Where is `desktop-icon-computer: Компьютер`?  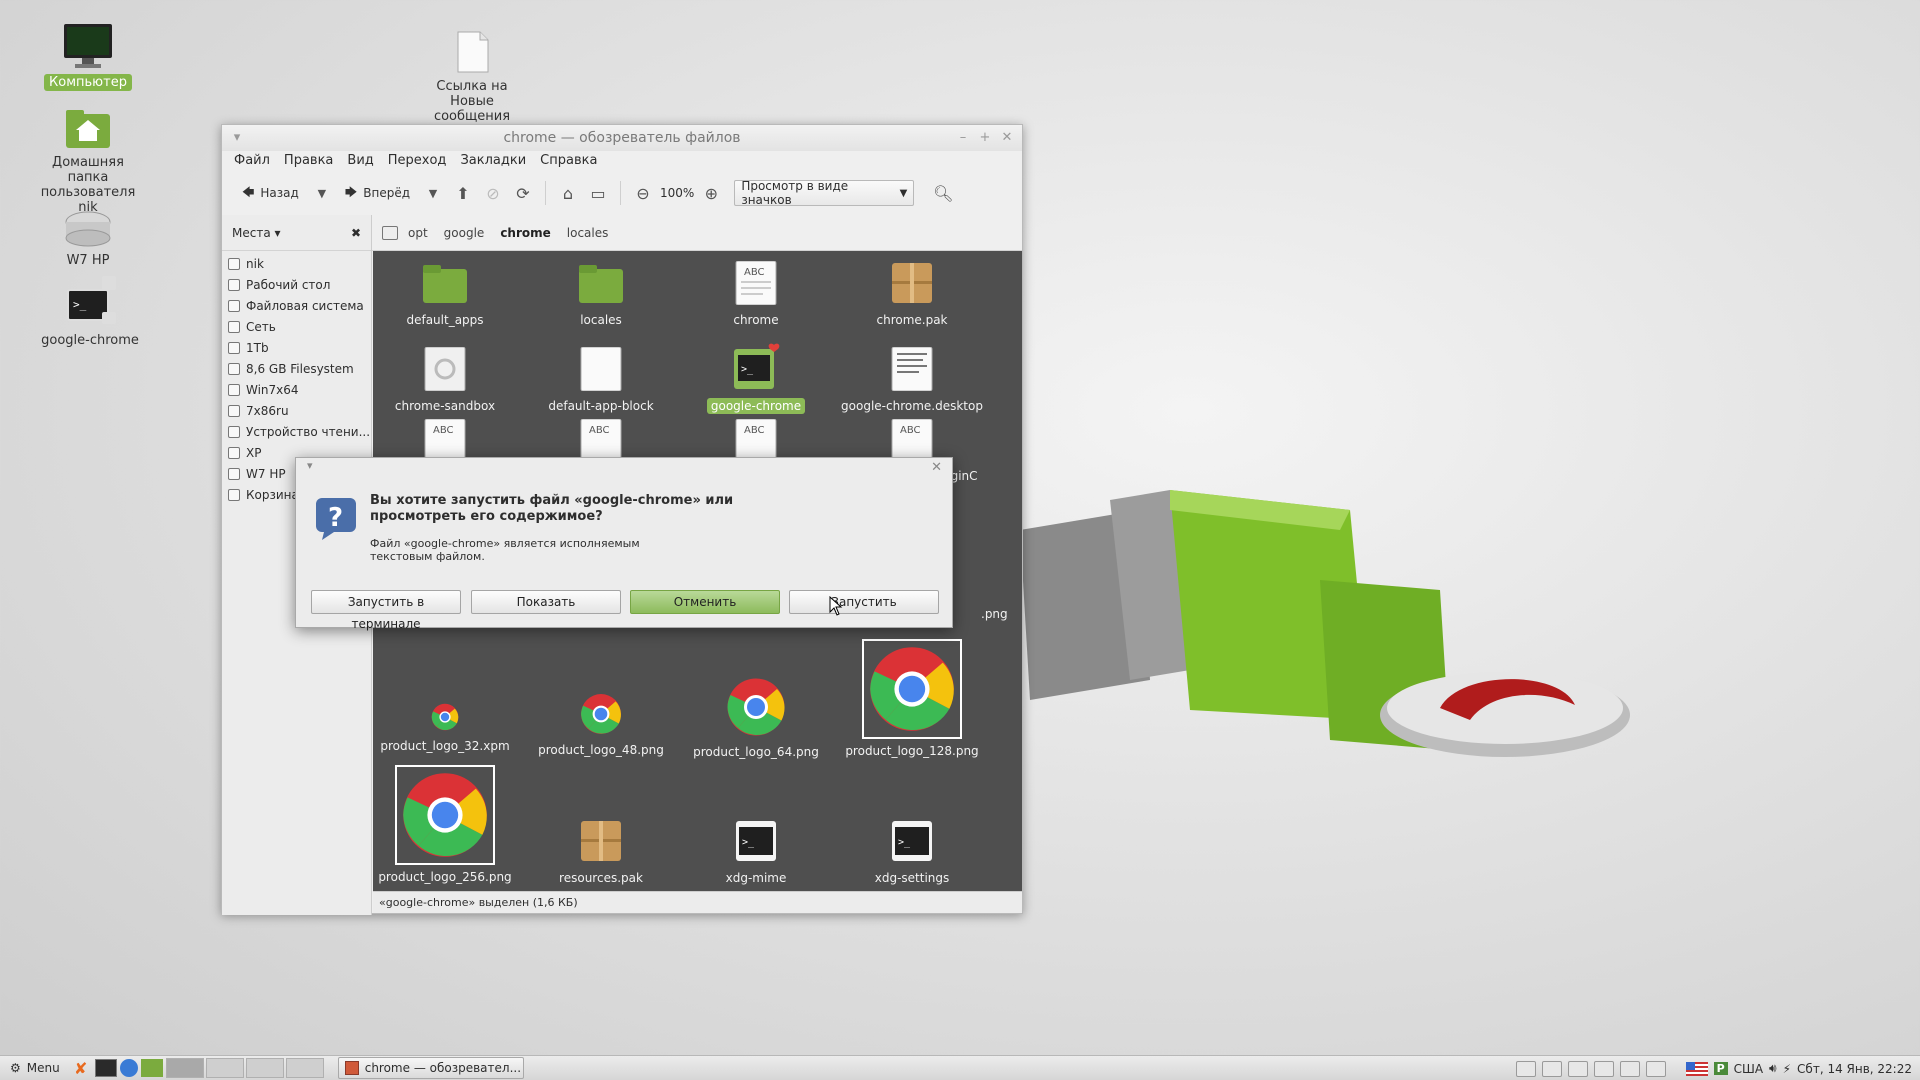
desktop-icon-computer: Компьютер is located at coordinates (88, 56).